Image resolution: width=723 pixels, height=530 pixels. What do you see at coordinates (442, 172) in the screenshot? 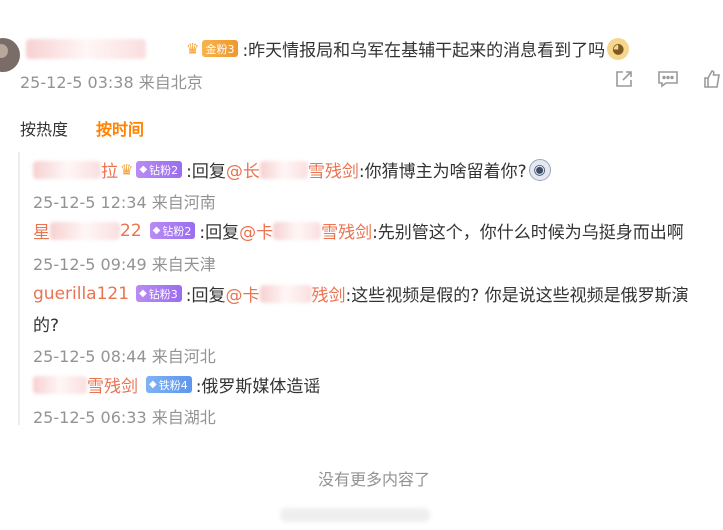
I see `reply-text: :你猜博主为啥留着你?` at bounding box center [442, 172].